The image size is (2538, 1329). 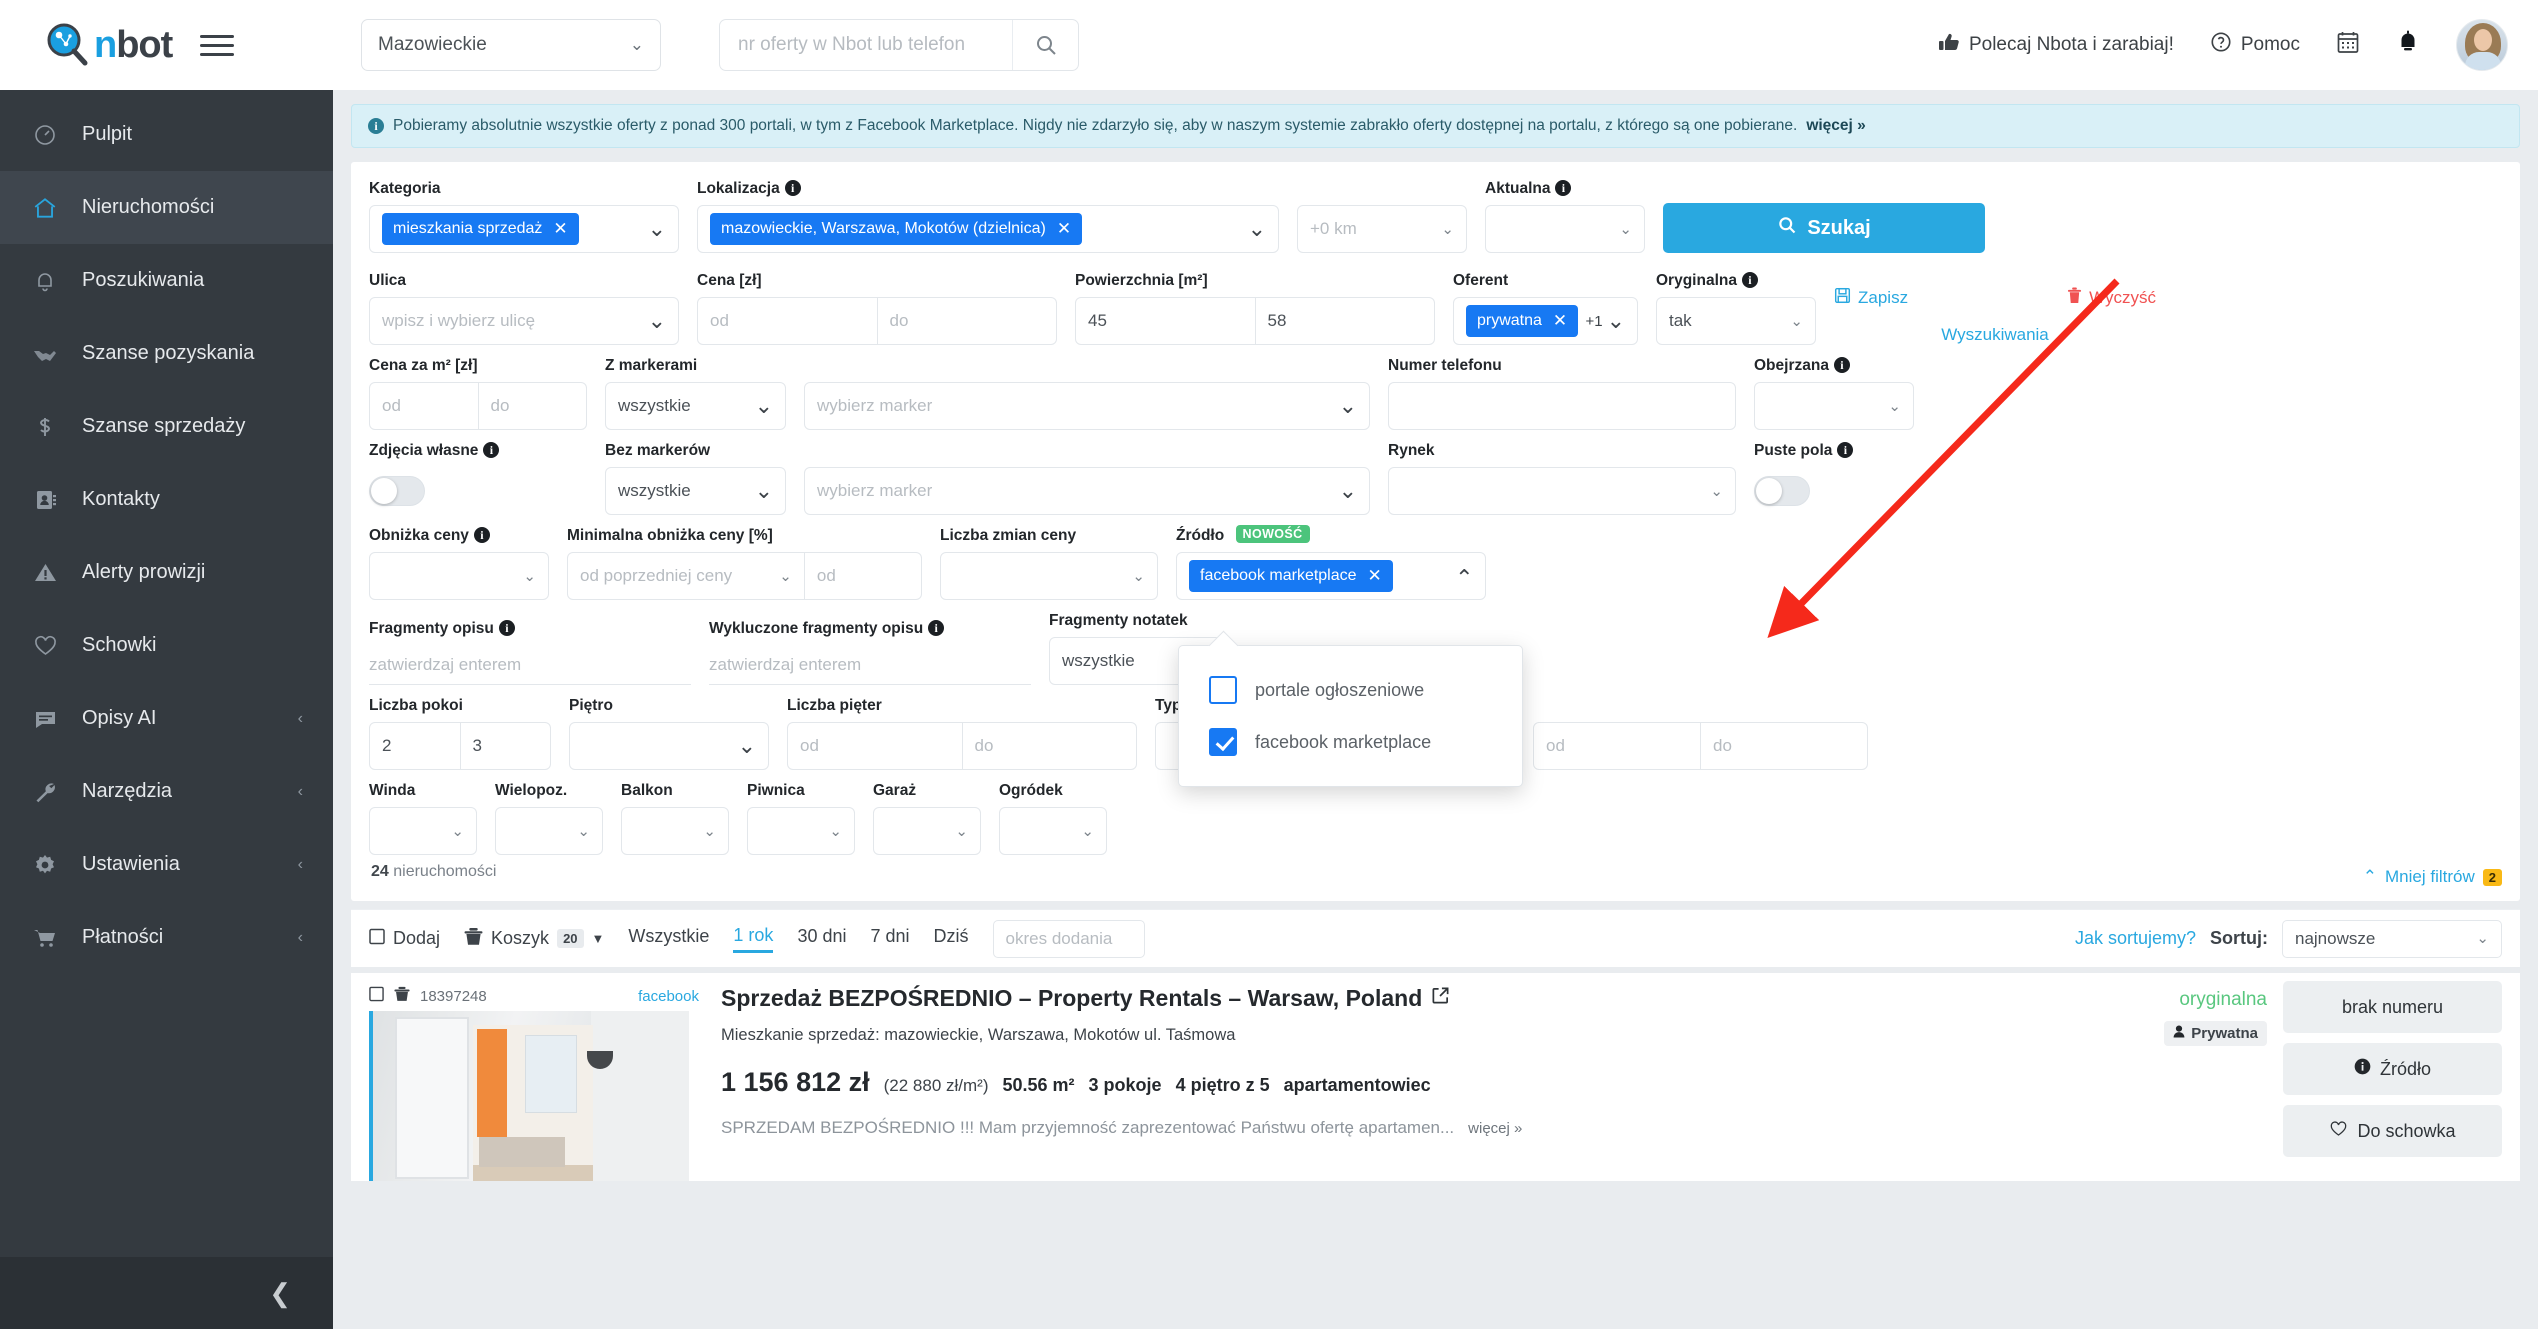 I want to click on oryginalna-select: tak ⌄, so click(x=1736, y=321).